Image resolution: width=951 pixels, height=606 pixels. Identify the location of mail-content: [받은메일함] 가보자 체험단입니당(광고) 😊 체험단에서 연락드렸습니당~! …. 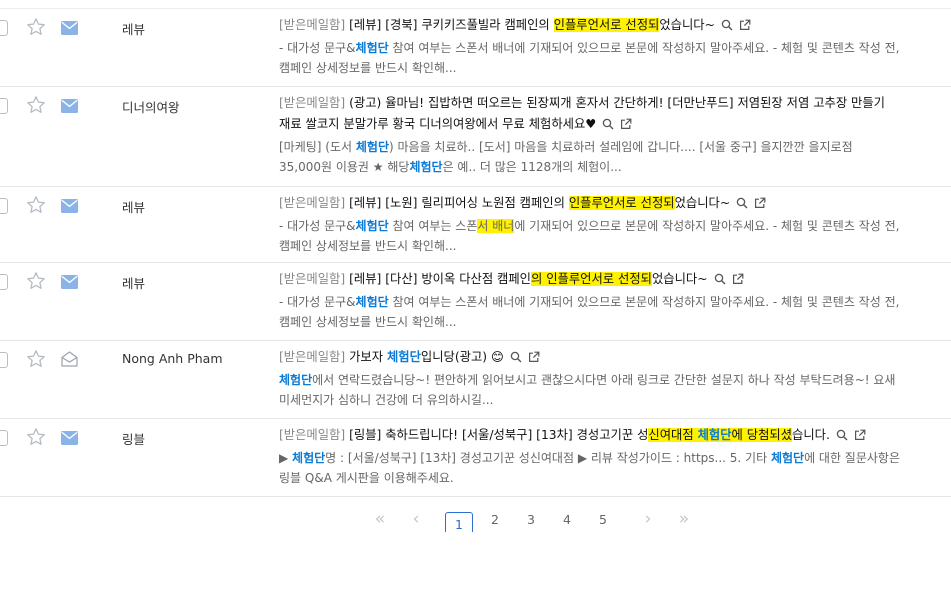
(591, 378).